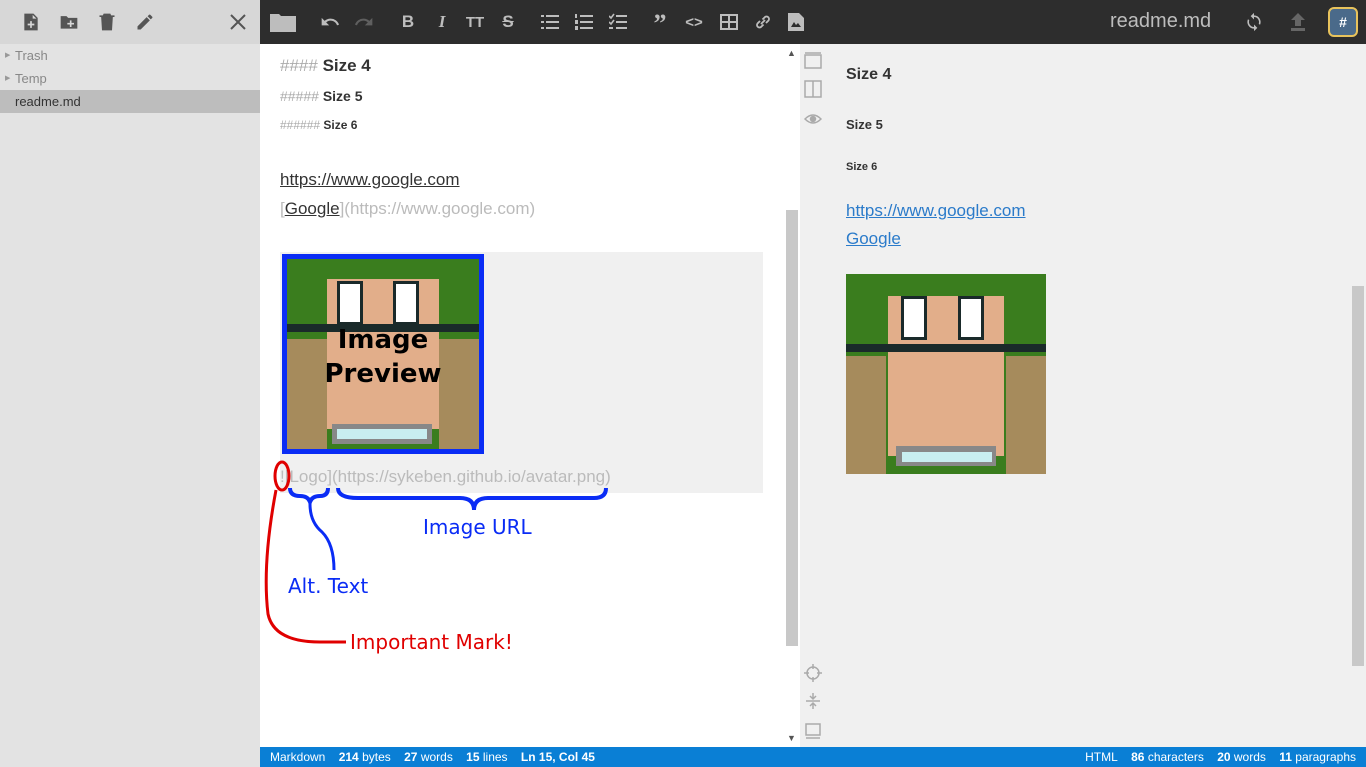 The image size is (1366, 767). I want to click on preview-h6: Size 6, so click(862, 167).